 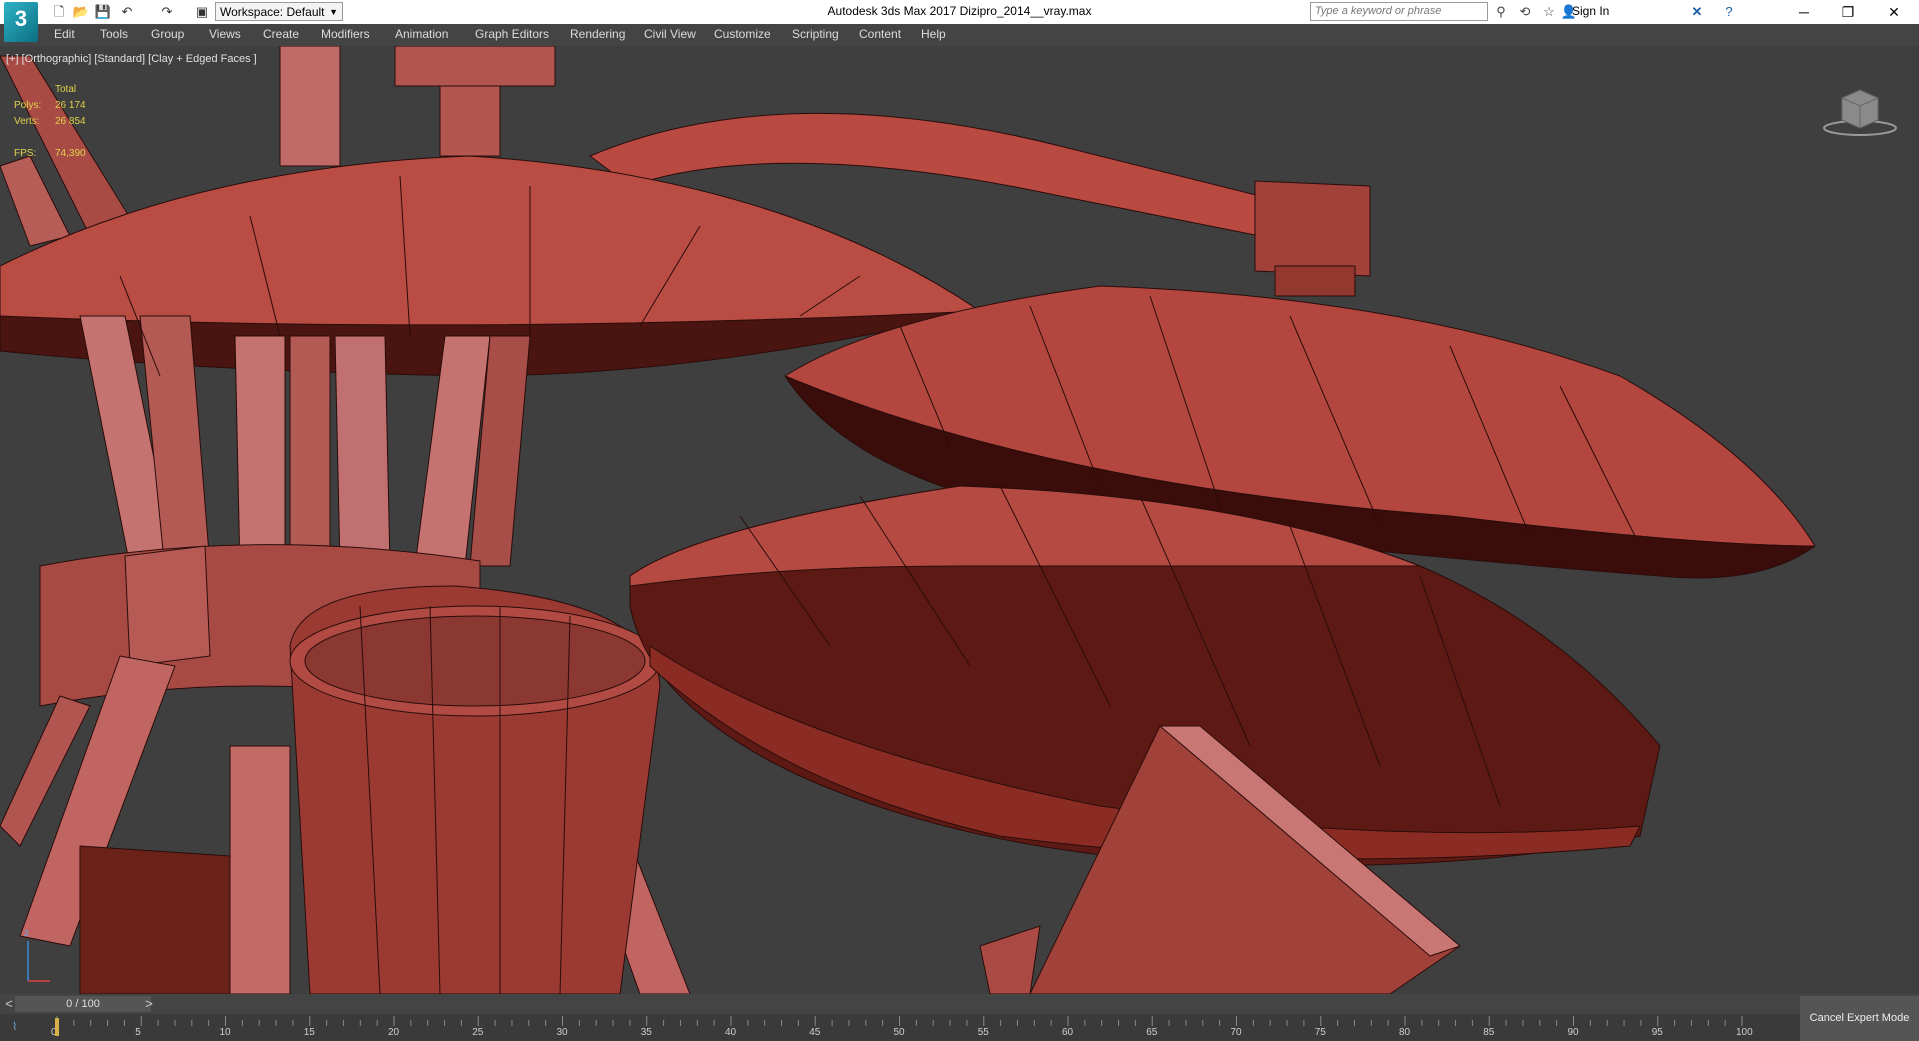 I want to click on help-icon: ?, so click(x=1729, y=12).